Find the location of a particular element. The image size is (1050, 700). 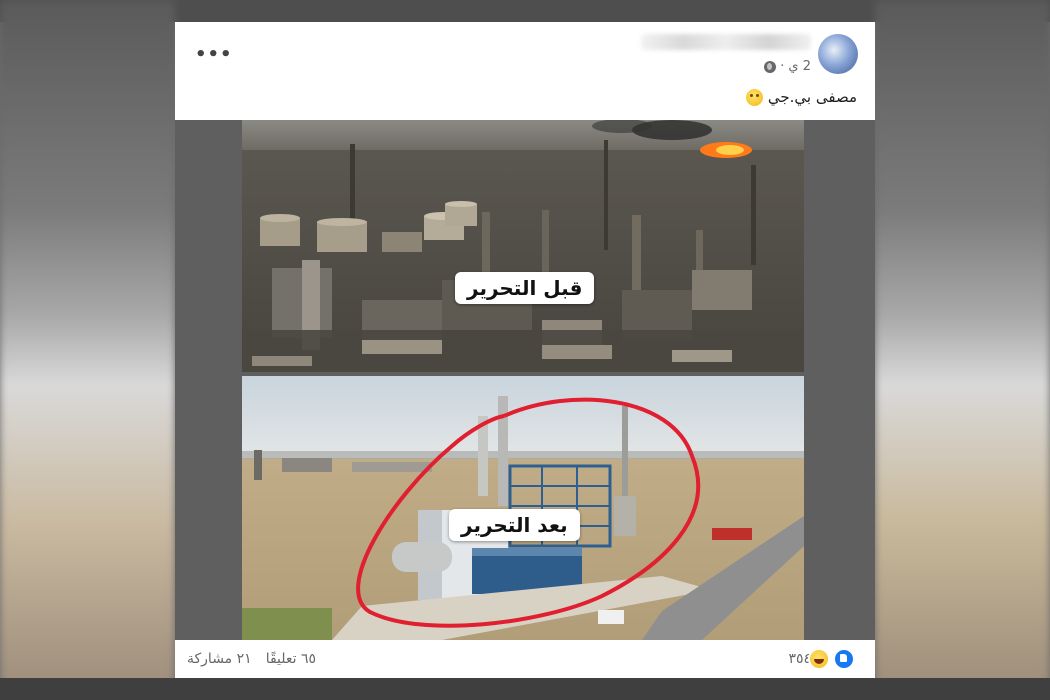

post-caption: مصفى بي.جي is located at coordinates (801, 97).